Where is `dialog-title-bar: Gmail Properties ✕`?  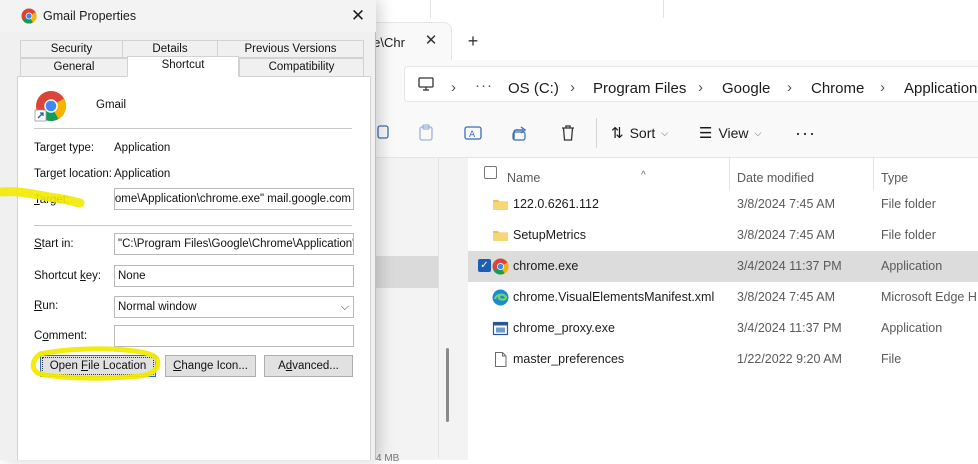 dialog-title-bar: Gmail Properties ✕ is located at coordinates (188, 16).